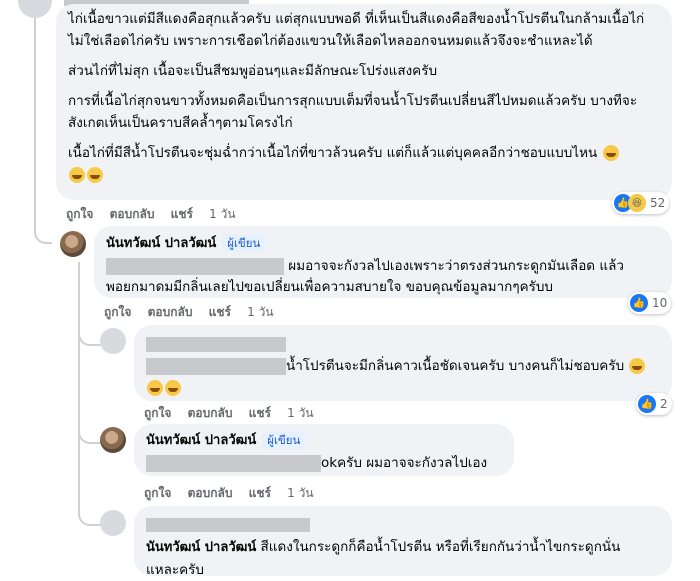 This screenshot has width=700, height=581. I want to click on reaction-count: 10, so click(660, 303).